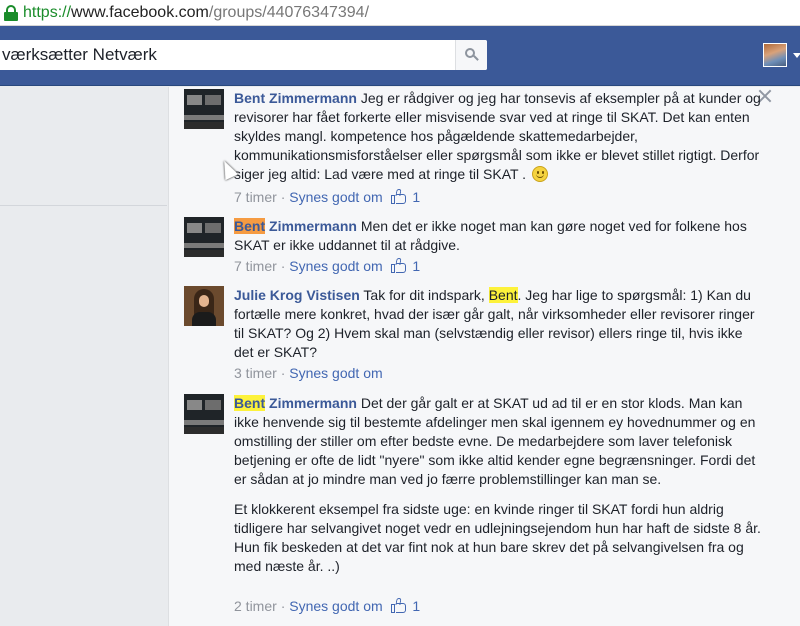 This screenshot has width=800, height=626. I want to click on comment-meta: 3 timer · Synes godt om, so click(308, 373).